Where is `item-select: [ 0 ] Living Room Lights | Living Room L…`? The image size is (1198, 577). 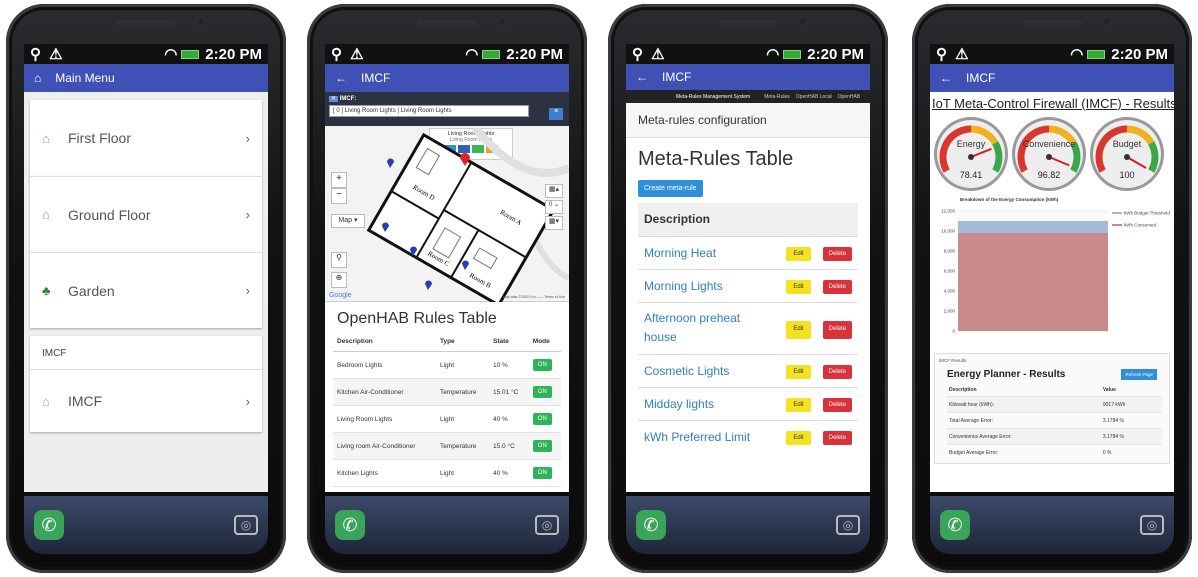 item-select: [ 0 ] Living Room Lights | Living Room L… is located at coordinates (429, 111).